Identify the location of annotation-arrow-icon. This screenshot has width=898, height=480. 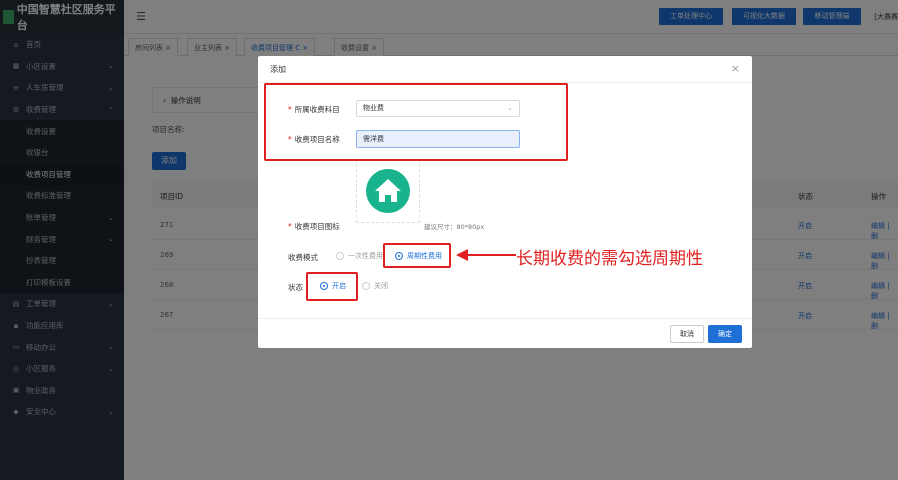
(486, 255).